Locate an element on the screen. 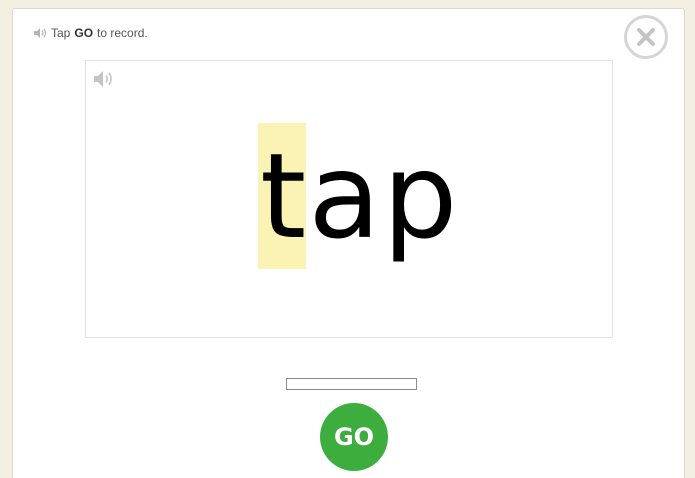 The width and height of the screenshot is (695, 478). word-display: t a p is located at coordinates (358, 196).